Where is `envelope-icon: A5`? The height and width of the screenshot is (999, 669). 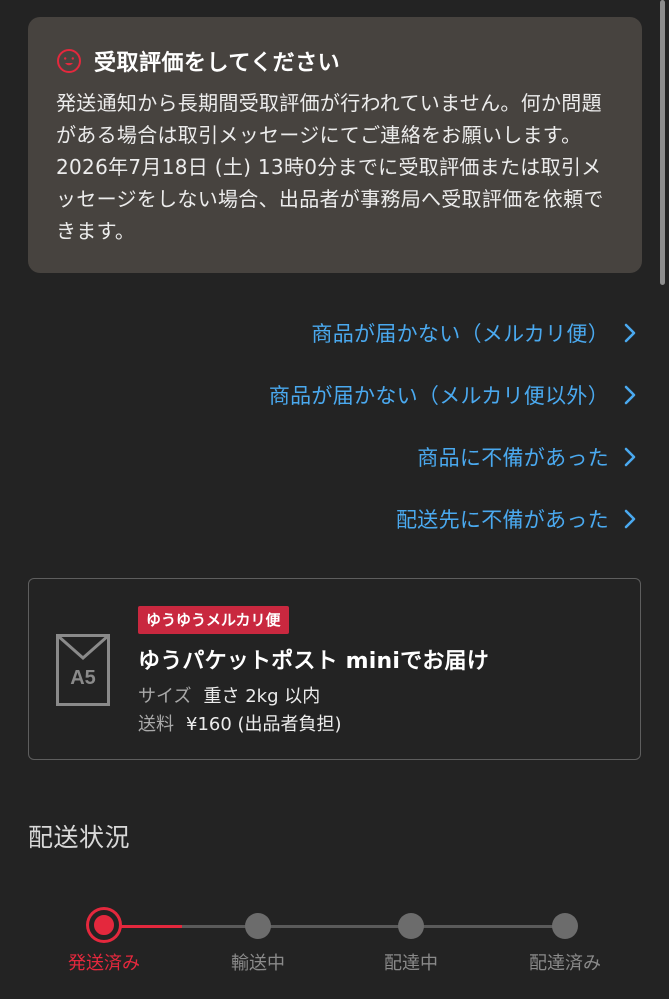 envelope-icon: A5 is located at coordinates (83, 670).